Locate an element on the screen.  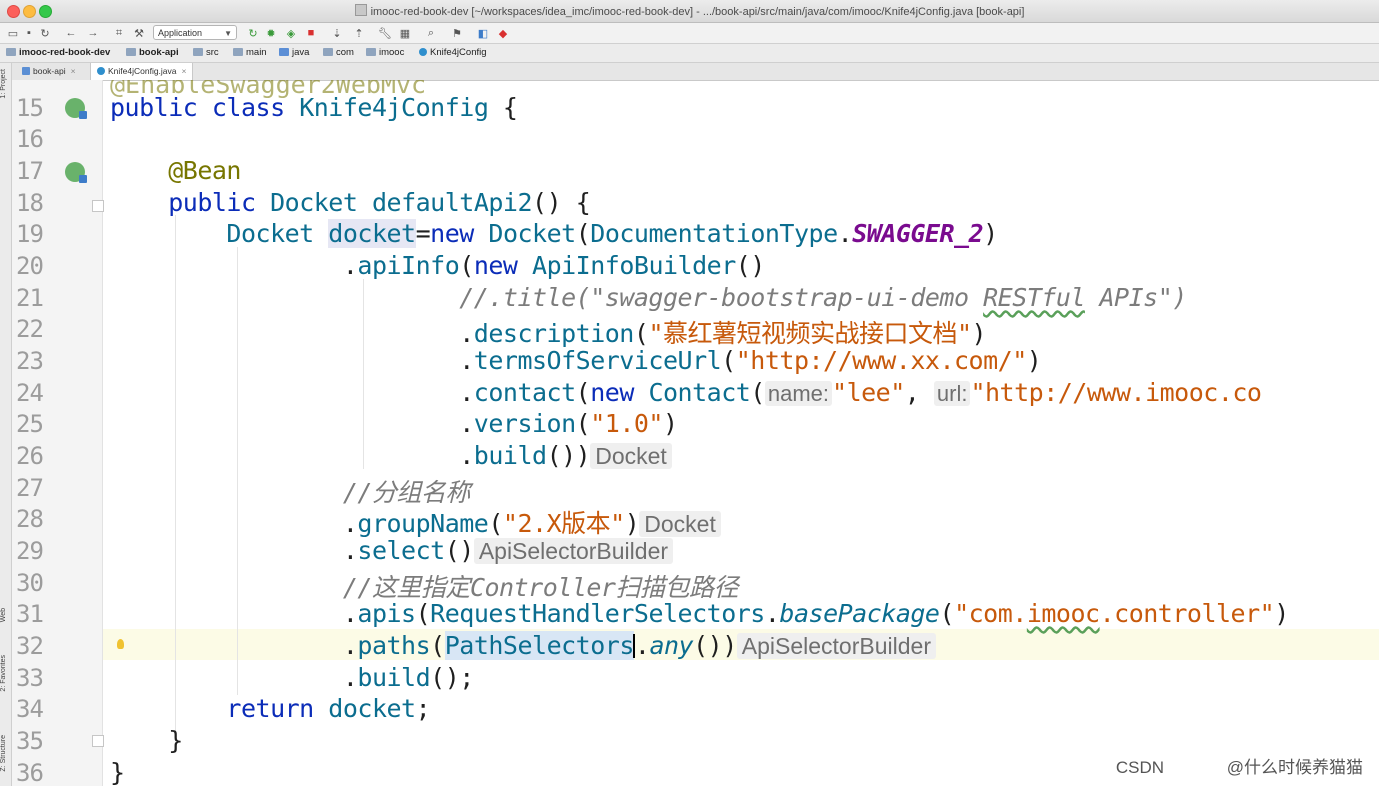
code-line-23: .termsOfServiceUrl("http://www.xx.com/") is located at coordinates (750, 360).